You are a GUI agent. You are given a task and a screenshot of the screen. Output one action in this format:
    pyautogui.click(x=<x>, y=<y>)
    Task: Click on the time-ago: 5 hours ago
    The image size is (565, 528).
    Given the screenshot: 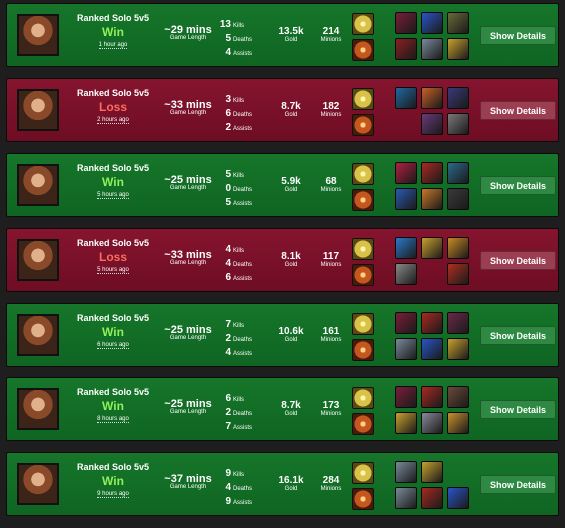 What is the action you would take?
    pyautogui.click(x=113, y=270)
    